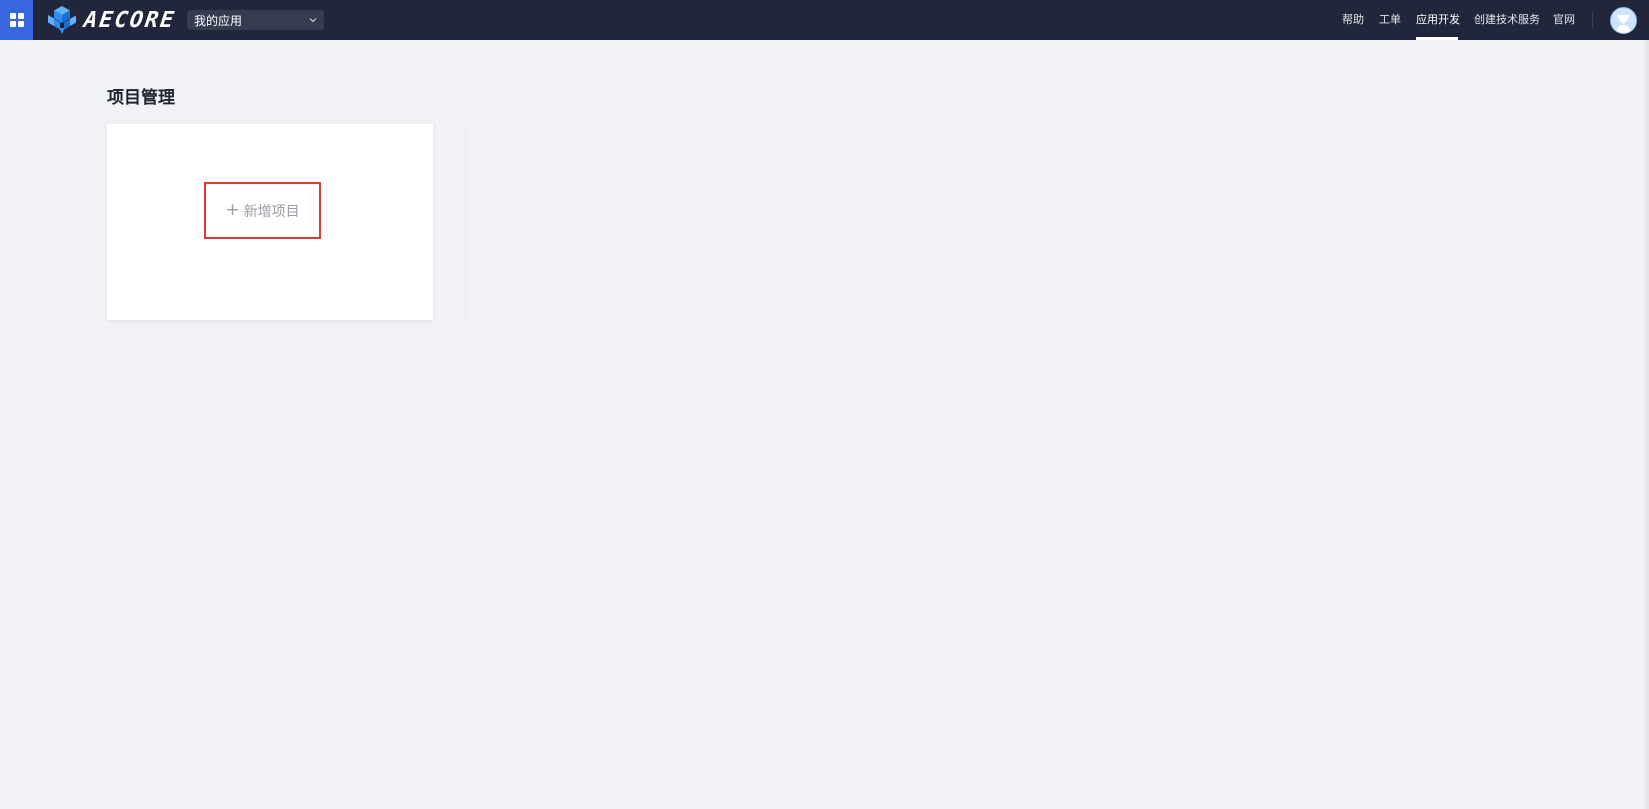 This screenshot has width=1649, height=809. I want to click on app-grid-menu-button, so click(16, 20).